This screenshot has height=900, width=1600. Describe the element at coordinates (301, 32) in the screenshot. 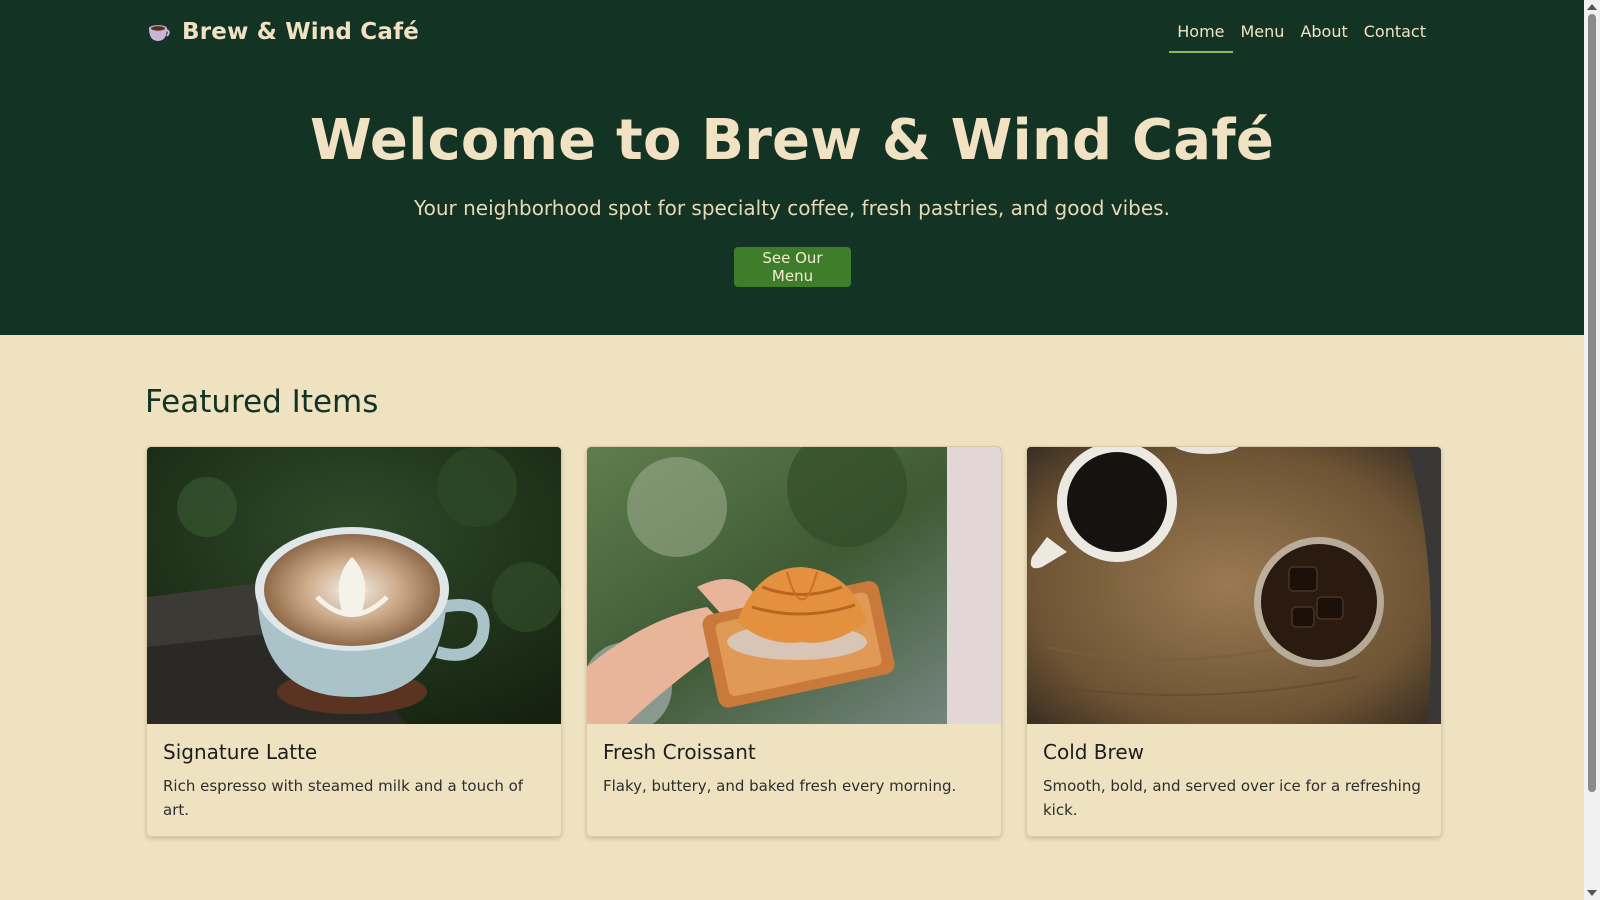

I see `brand-title: Brew & Wind Café` at that location.